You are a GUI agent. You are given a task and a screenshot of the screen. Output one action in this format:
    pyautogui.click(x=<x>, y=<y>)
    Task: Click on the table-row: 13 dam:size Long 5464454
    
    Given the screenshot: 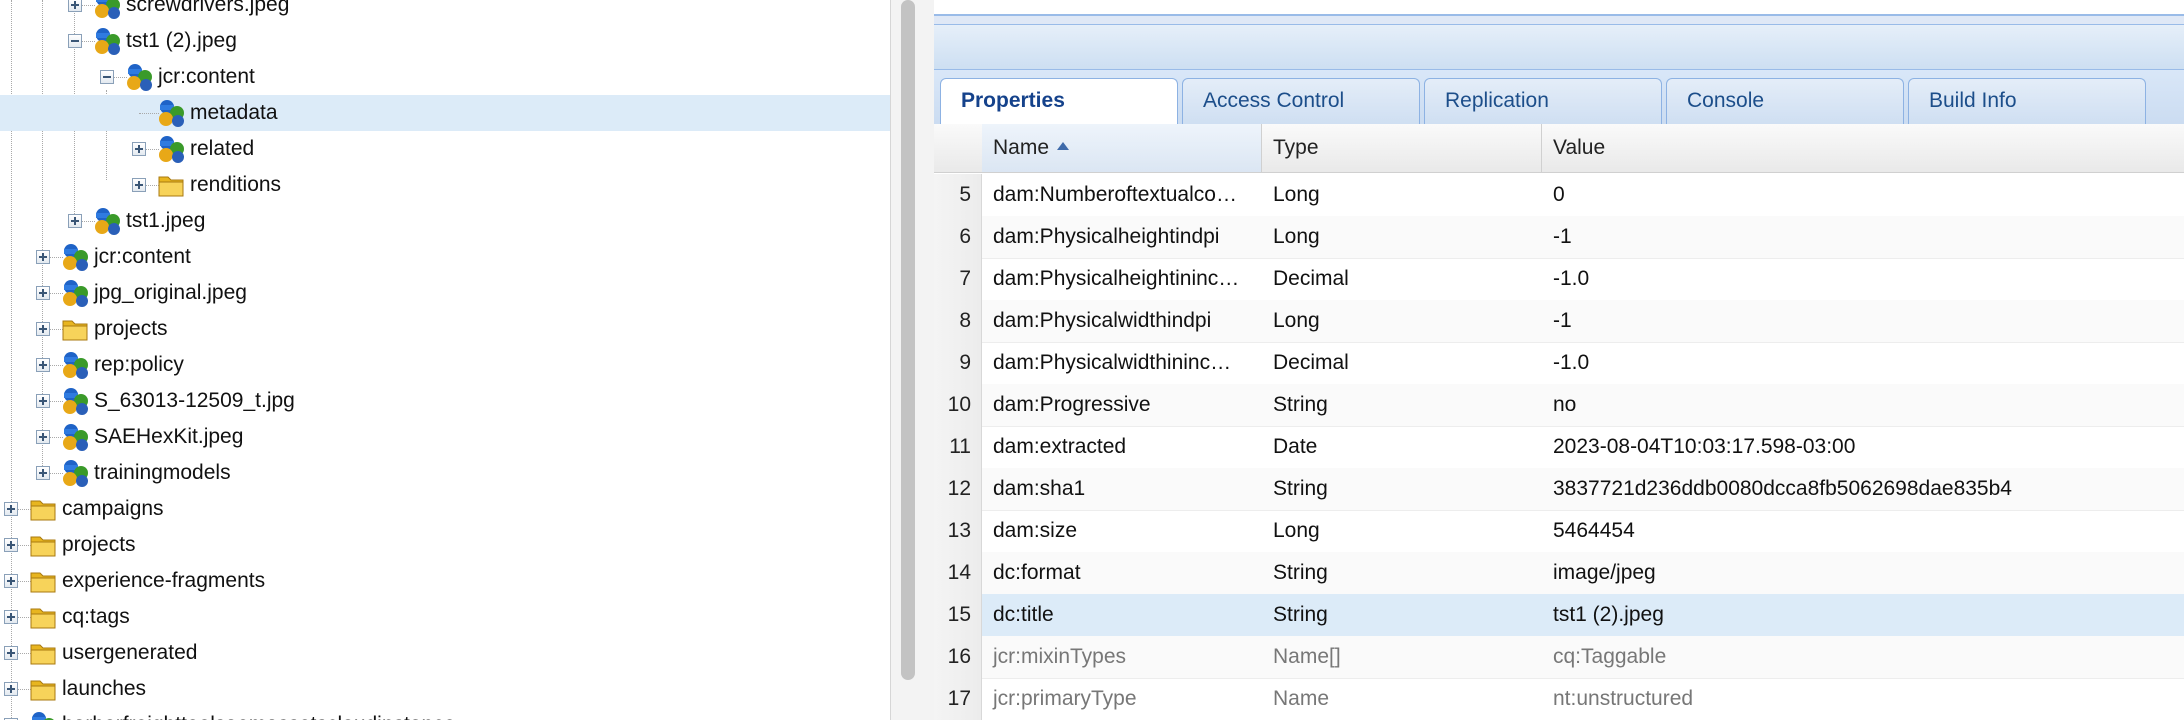 What is the action you would take?
    pyautogui.click(x=1559, y=531)
    